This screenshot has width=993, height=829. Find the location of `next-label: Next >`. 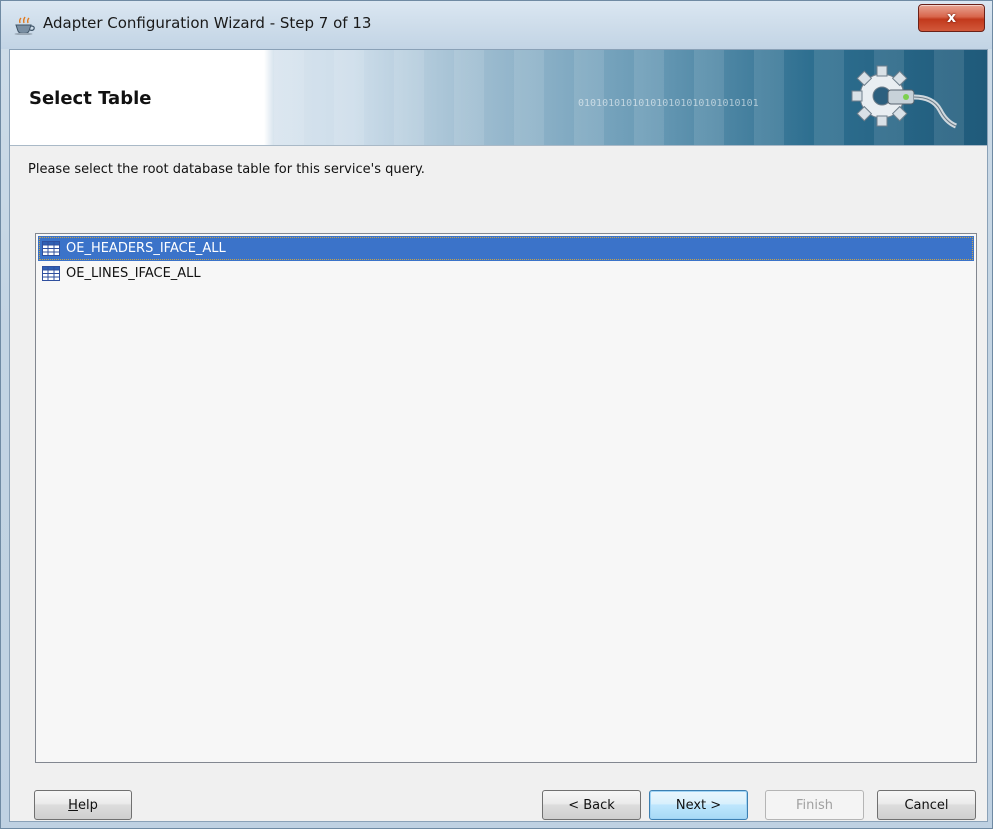

next-label: Next > is located at coordinates (698, 805).